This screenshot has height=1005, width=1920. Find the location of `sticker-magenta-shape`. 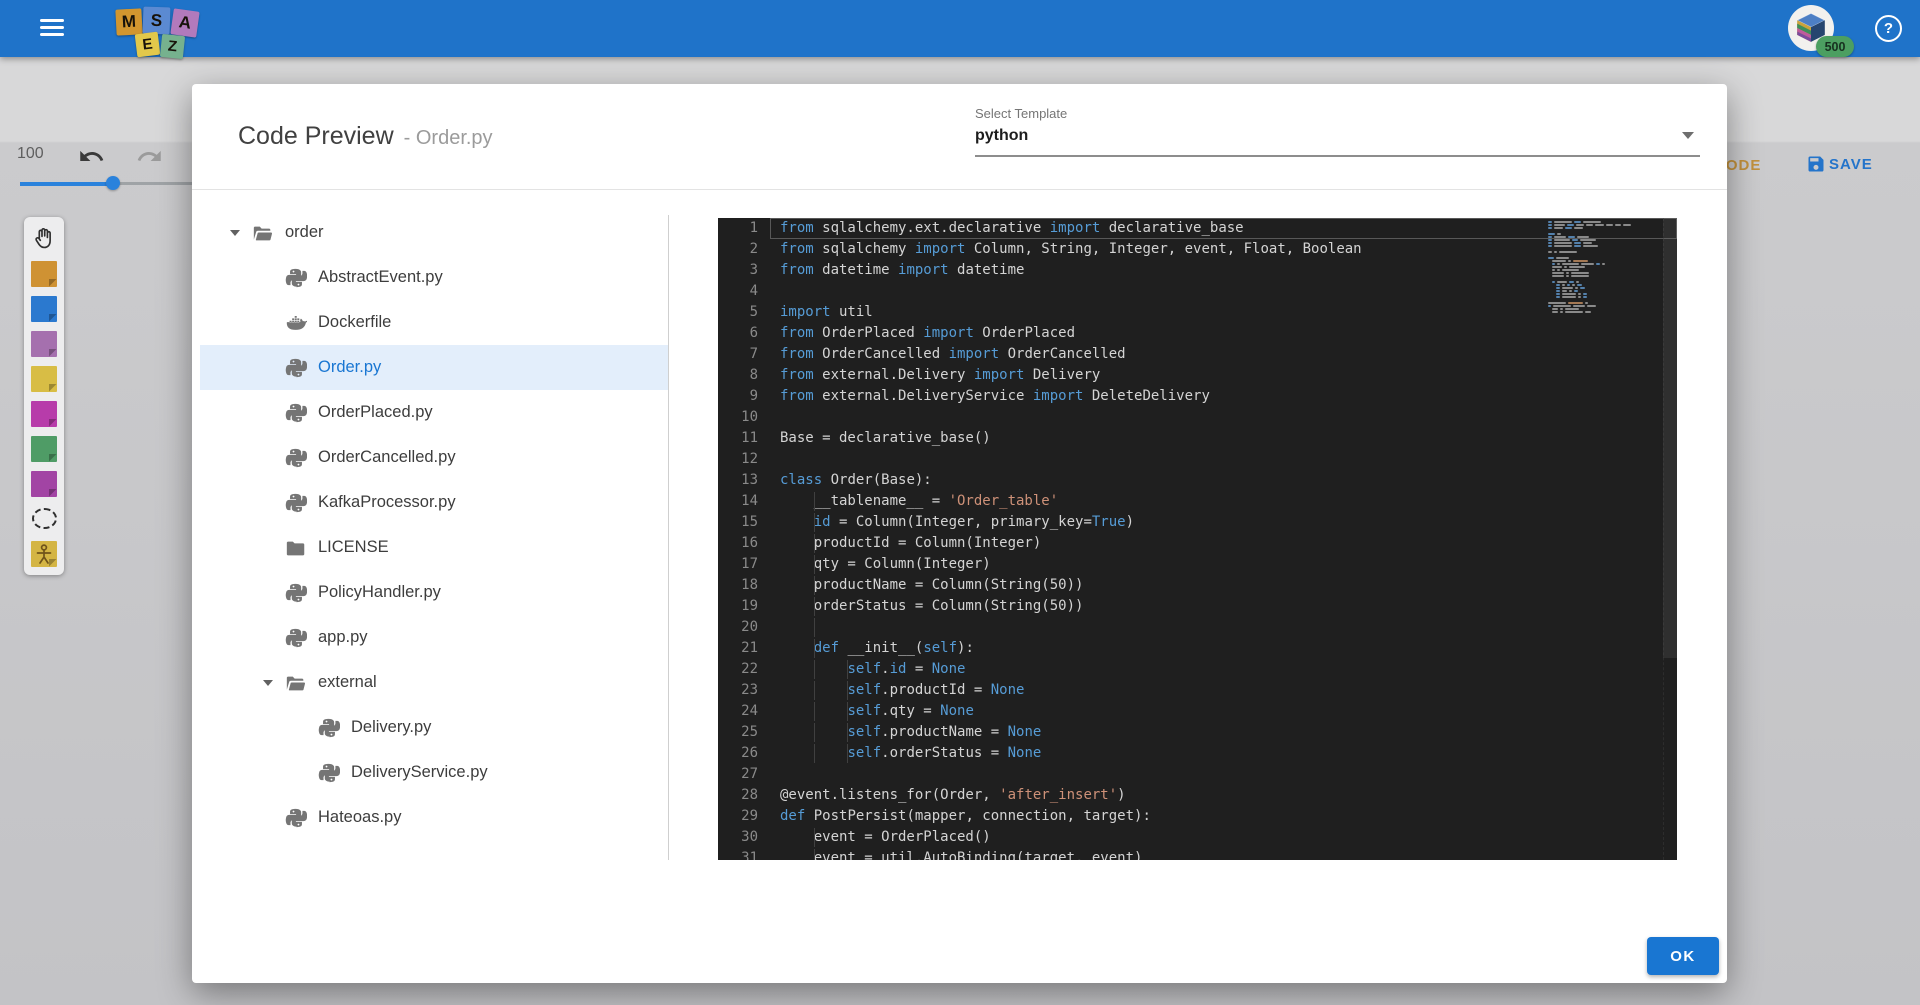

sticker-magenta-shape is located at coordinates (44, 413).